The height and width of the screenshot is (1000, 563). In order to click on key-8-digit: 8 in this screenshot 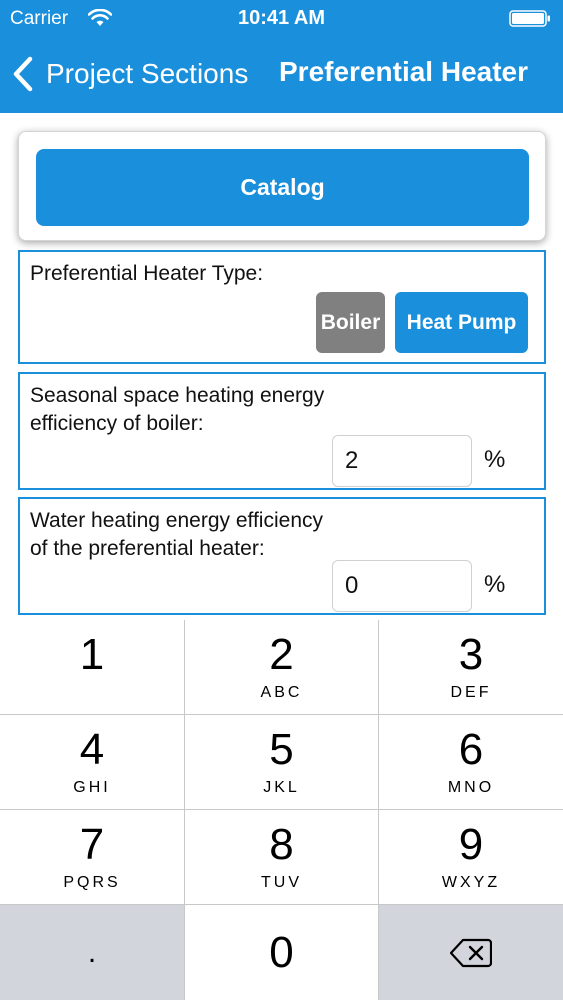, I will do `click(281, 844)`.